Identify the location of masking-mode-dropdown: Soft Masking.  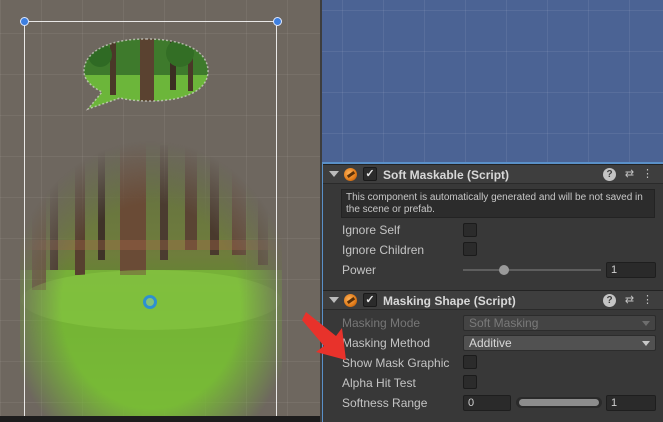
(559, 323).